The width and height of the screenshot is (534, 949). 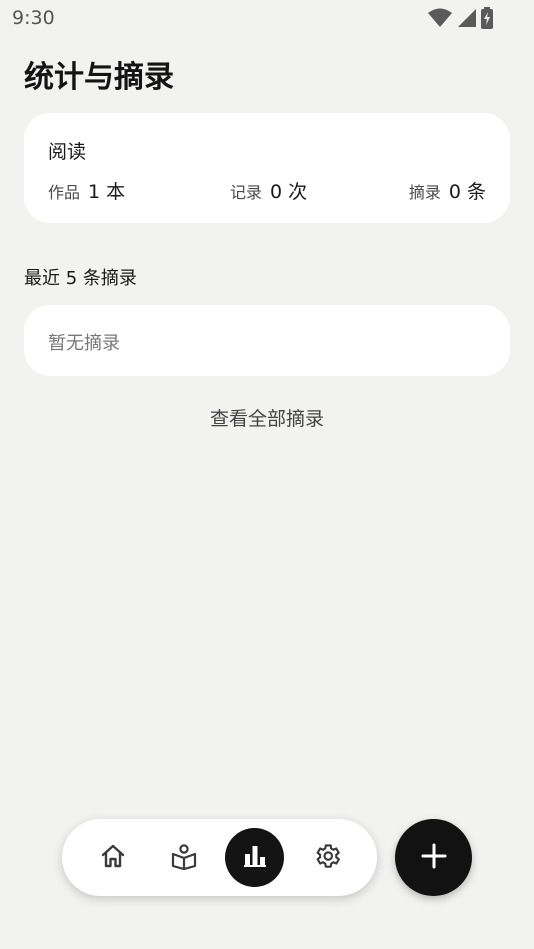 I want to click on stat-records-label: 记录, so click(x=246, y=192).